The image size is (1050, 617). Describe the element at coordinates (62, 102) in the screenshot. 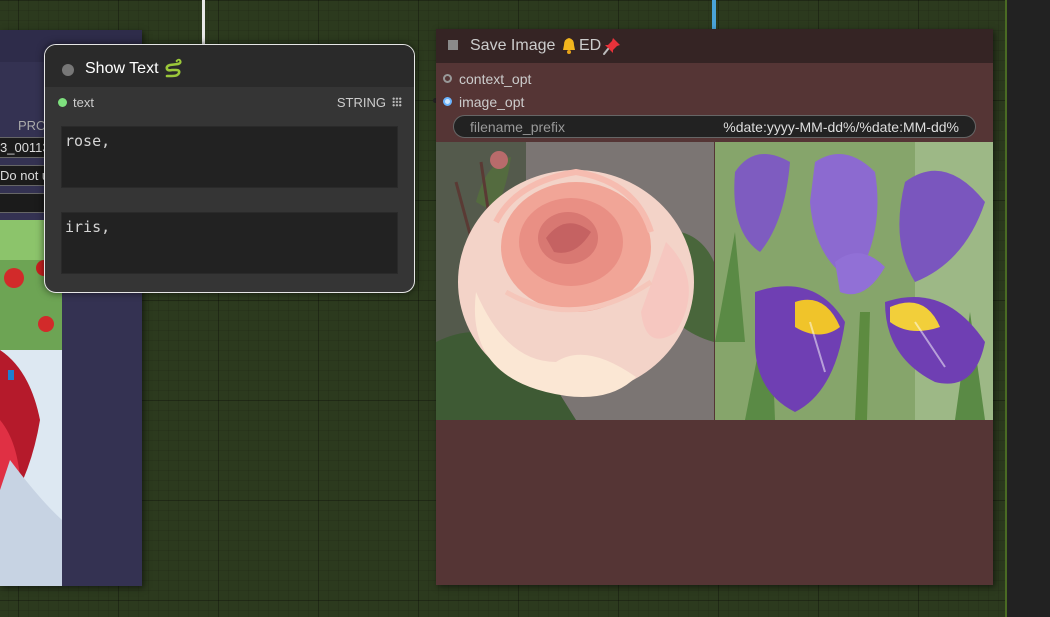

I see `text-input-slot` at that location.